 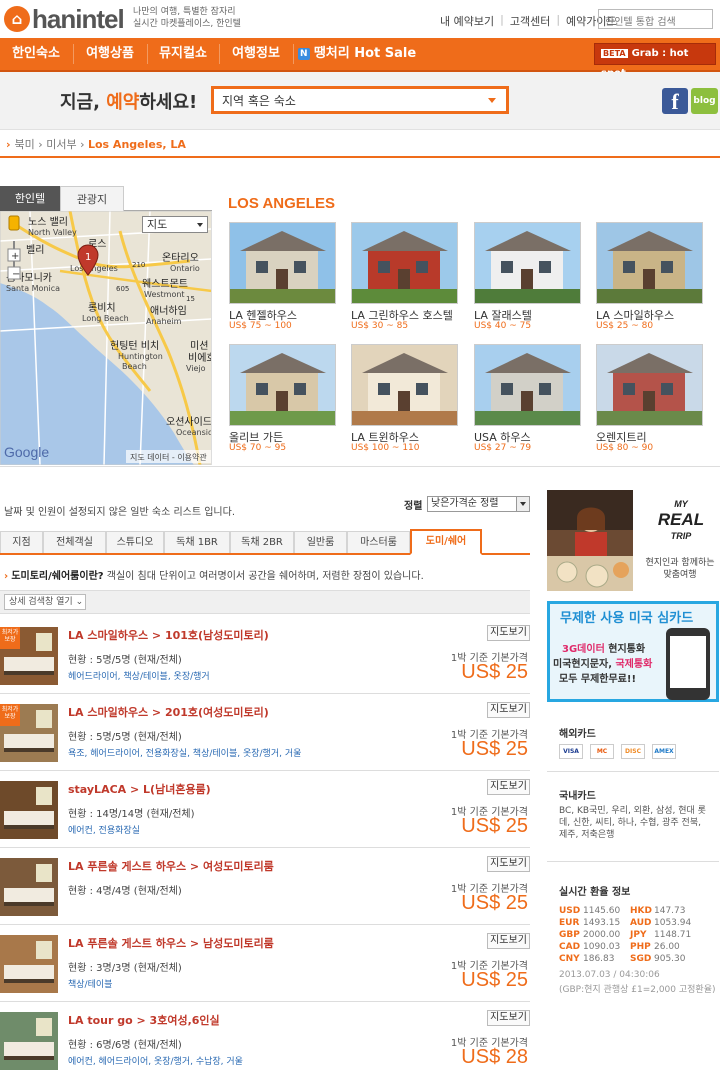 I want to click on tab-hanintel: 한인텔, so click(x=30, y=198).